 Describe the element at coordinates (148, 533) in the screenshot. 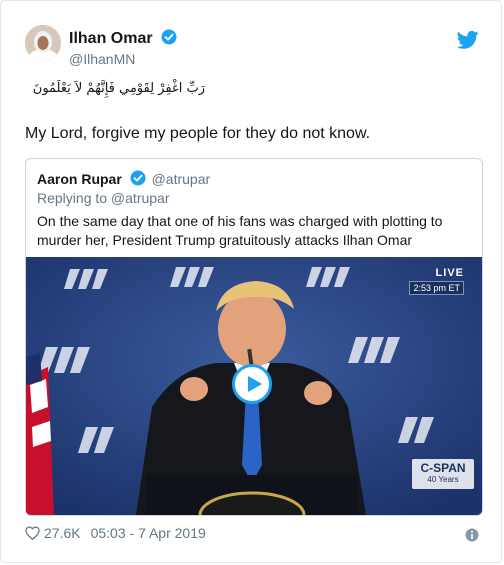

I see `tweet-timestamp: 05:03 - 7 Apr 2019` at that location.